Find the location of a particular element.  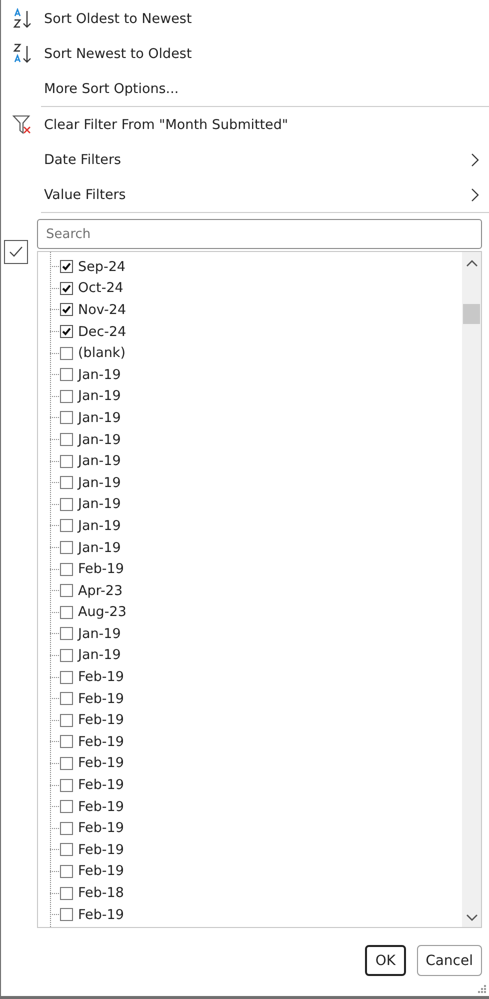

sort-ascending-icon is located at coordinates (23, 19).